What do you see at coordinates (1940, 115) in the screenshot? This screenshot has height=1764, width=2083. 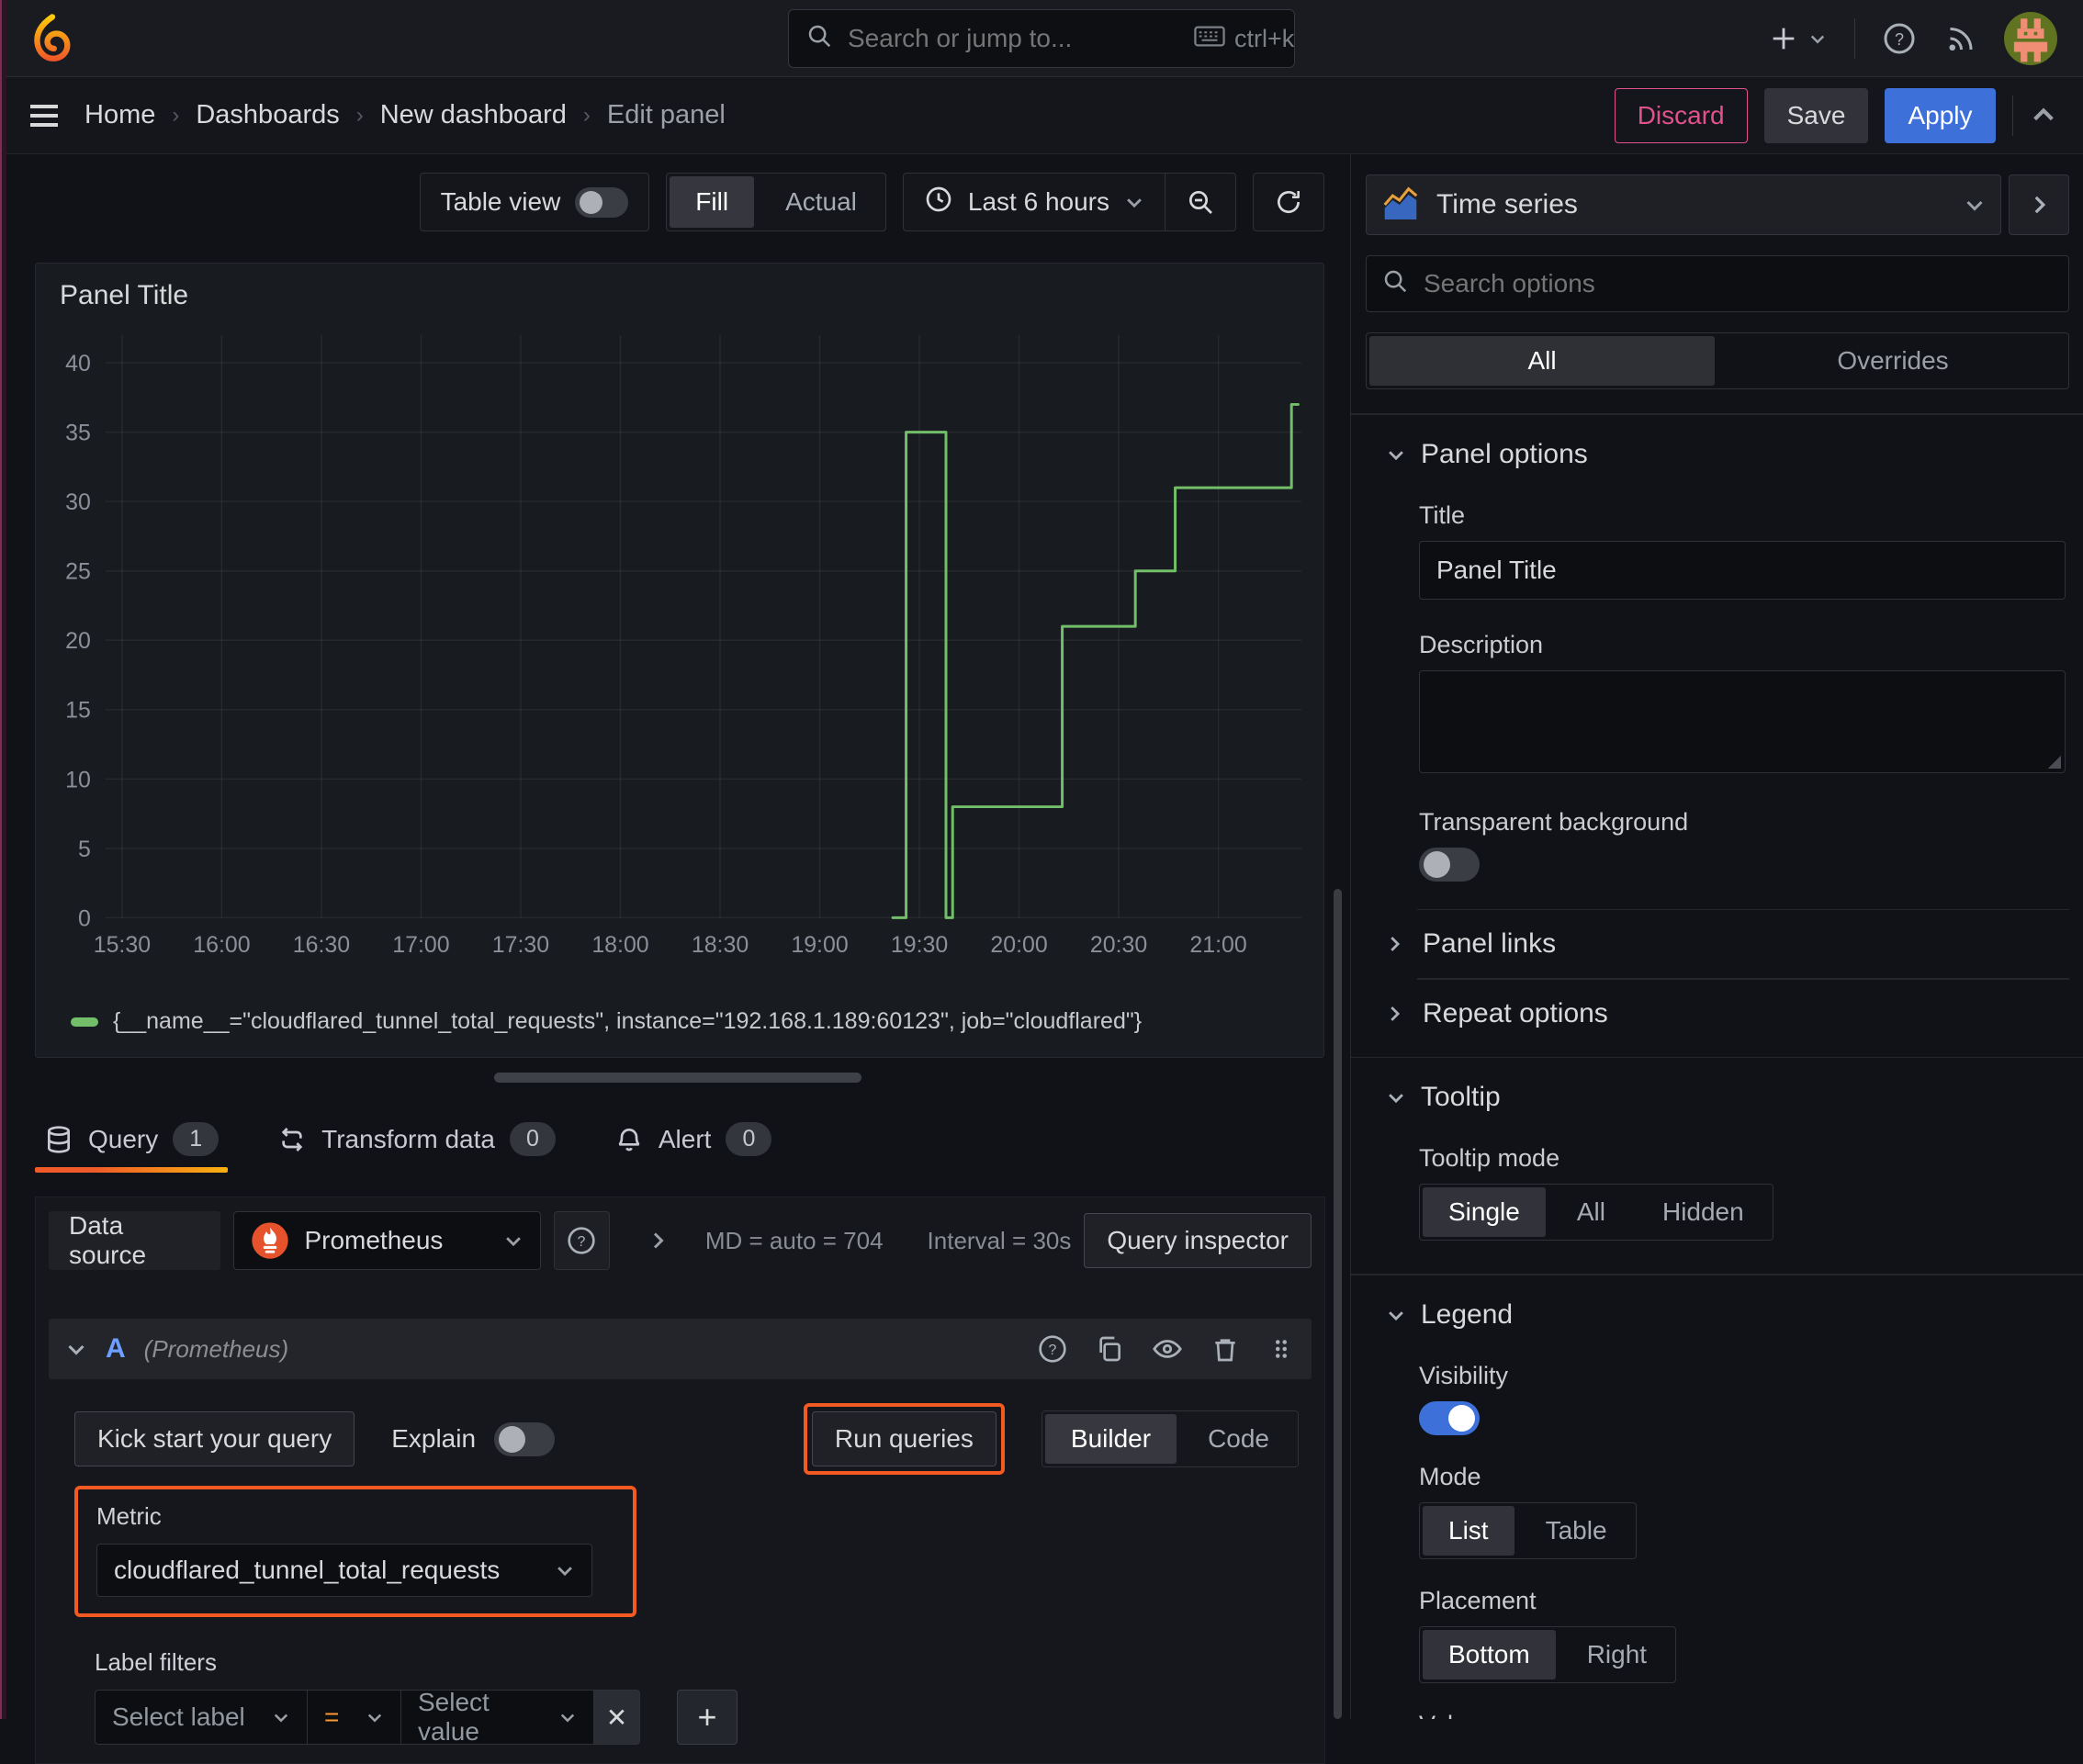 I see `apply-button: Apply` at bounding box center [1940, 115].